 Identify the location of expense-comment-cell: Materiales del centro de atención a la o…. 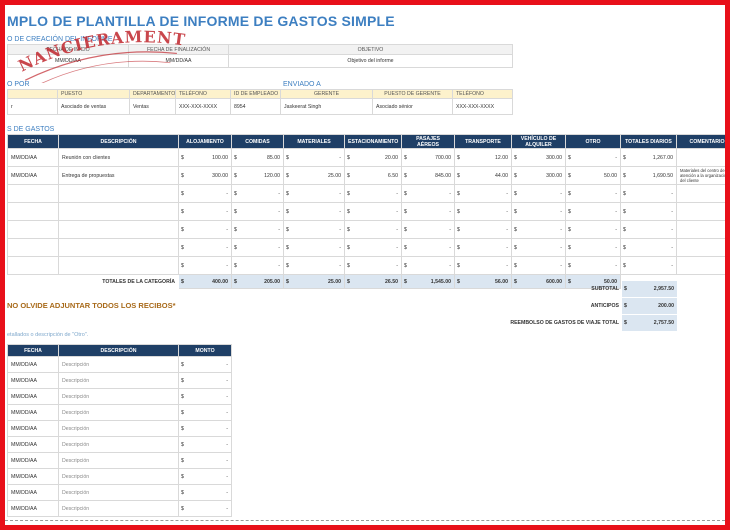
(700, 175).